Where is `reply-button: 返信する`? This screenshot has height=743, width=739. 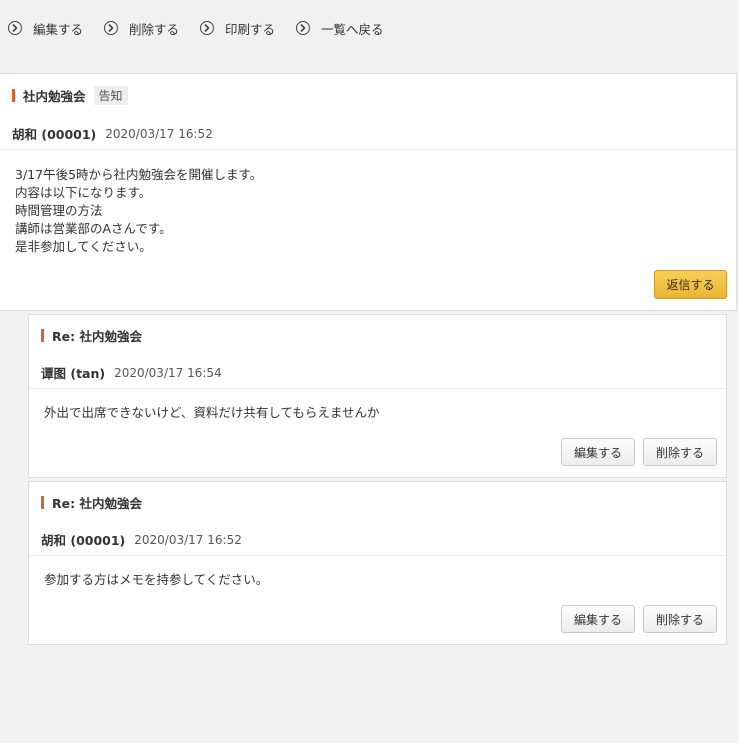
reply-button: 返信する is located at coordinates (690, 284).